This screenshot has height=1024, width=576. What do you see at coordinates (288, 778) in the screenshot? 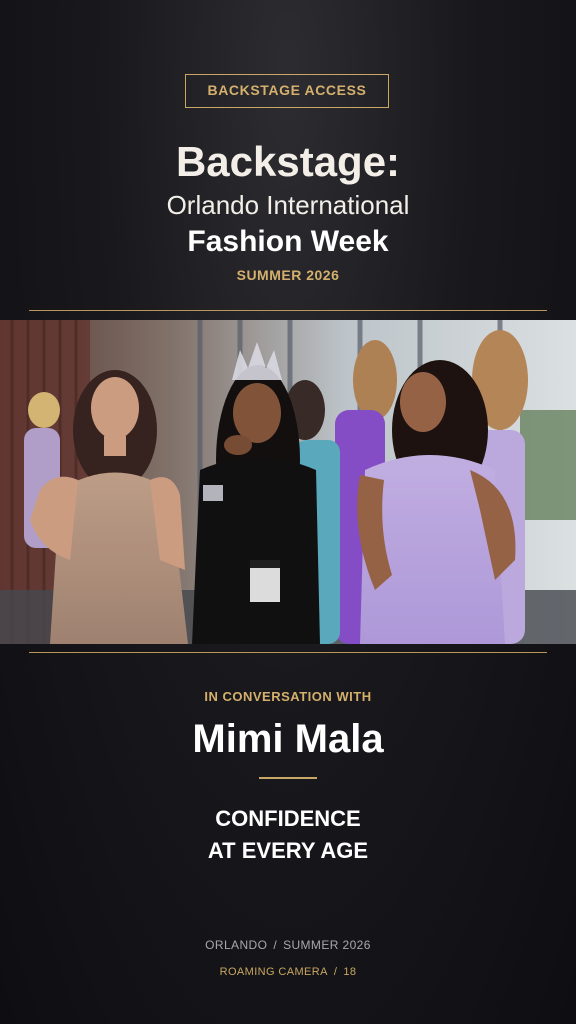
I see `name-underline` at bounding box center [288, 778].